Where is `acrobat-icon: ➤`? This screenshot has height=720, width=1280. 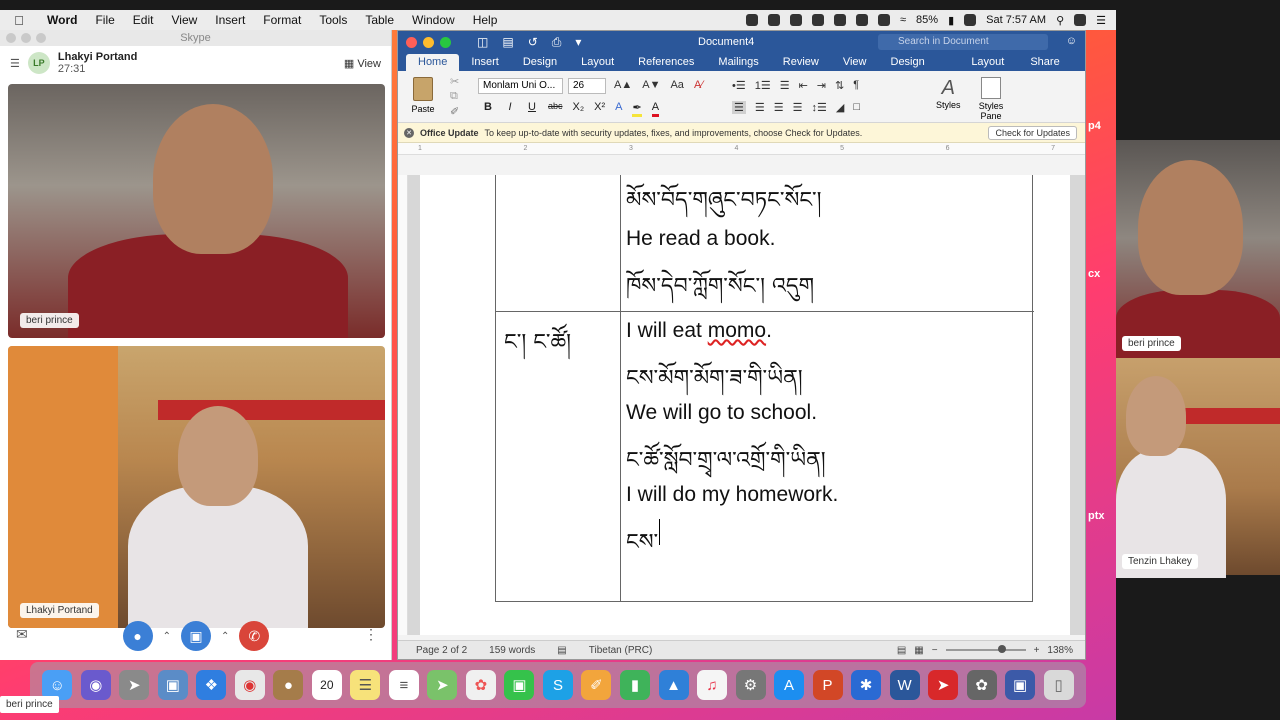 acrobat-icon: ➤ is located at coordinates (943, 685).